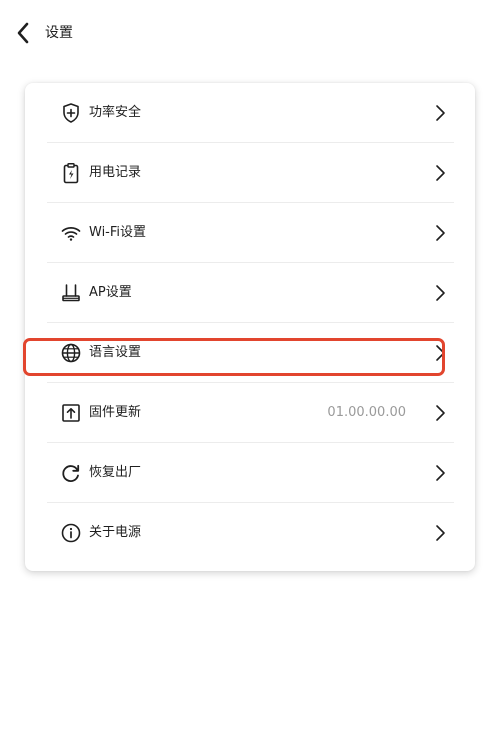 This screenshot has height=750, width=500. Describe the element at coordinates (71, 353) in the screenshot. I see `globe-icon` at that location.